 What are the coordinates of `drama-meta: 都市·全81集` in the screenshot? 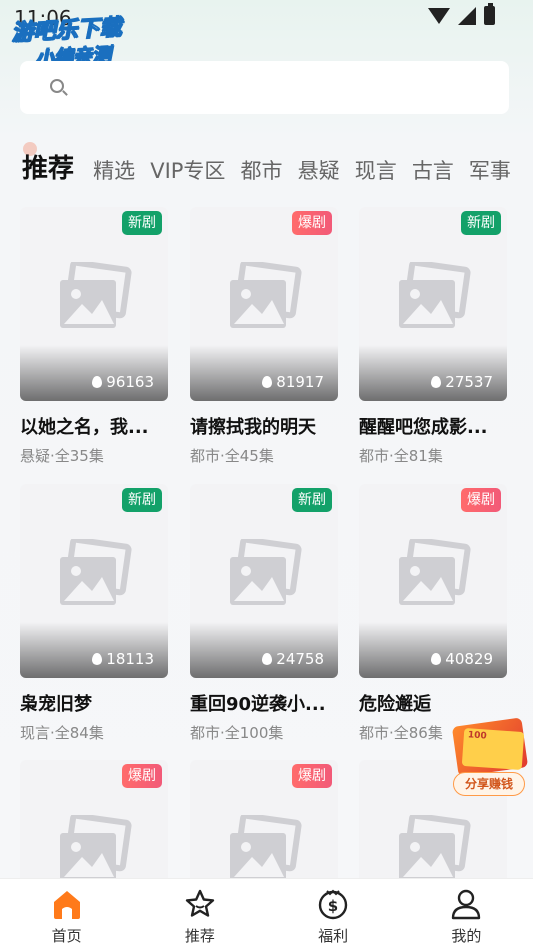 It's located at (401, 456).